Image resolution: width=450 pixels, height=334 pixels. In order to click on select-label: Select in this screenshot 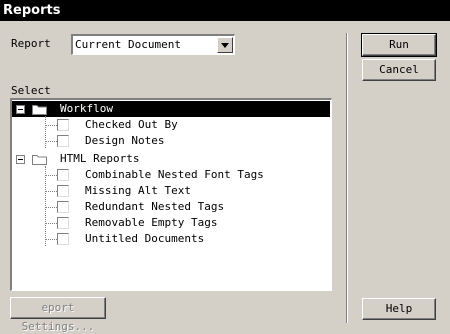, I will do `click(31, 90)`.